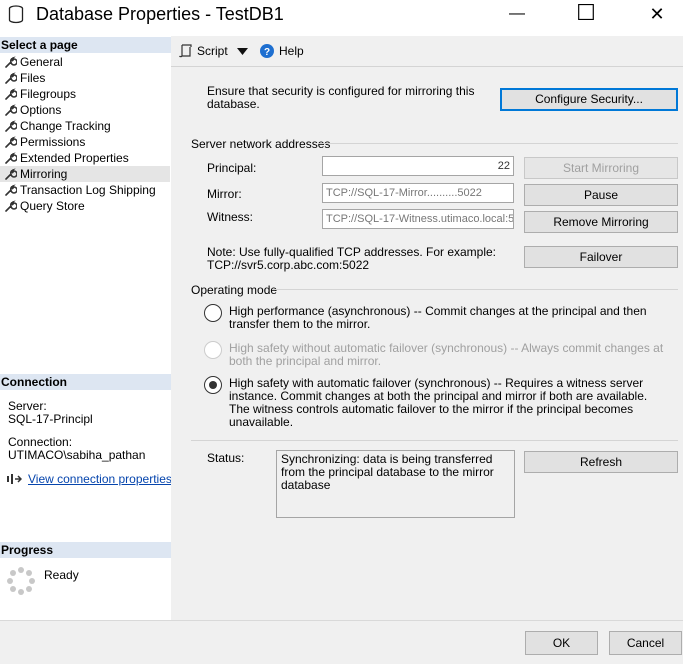  Describe the element at coordinates (65, 126) in the screenshot. I see `page-item-label: Change Tracking` at that location.